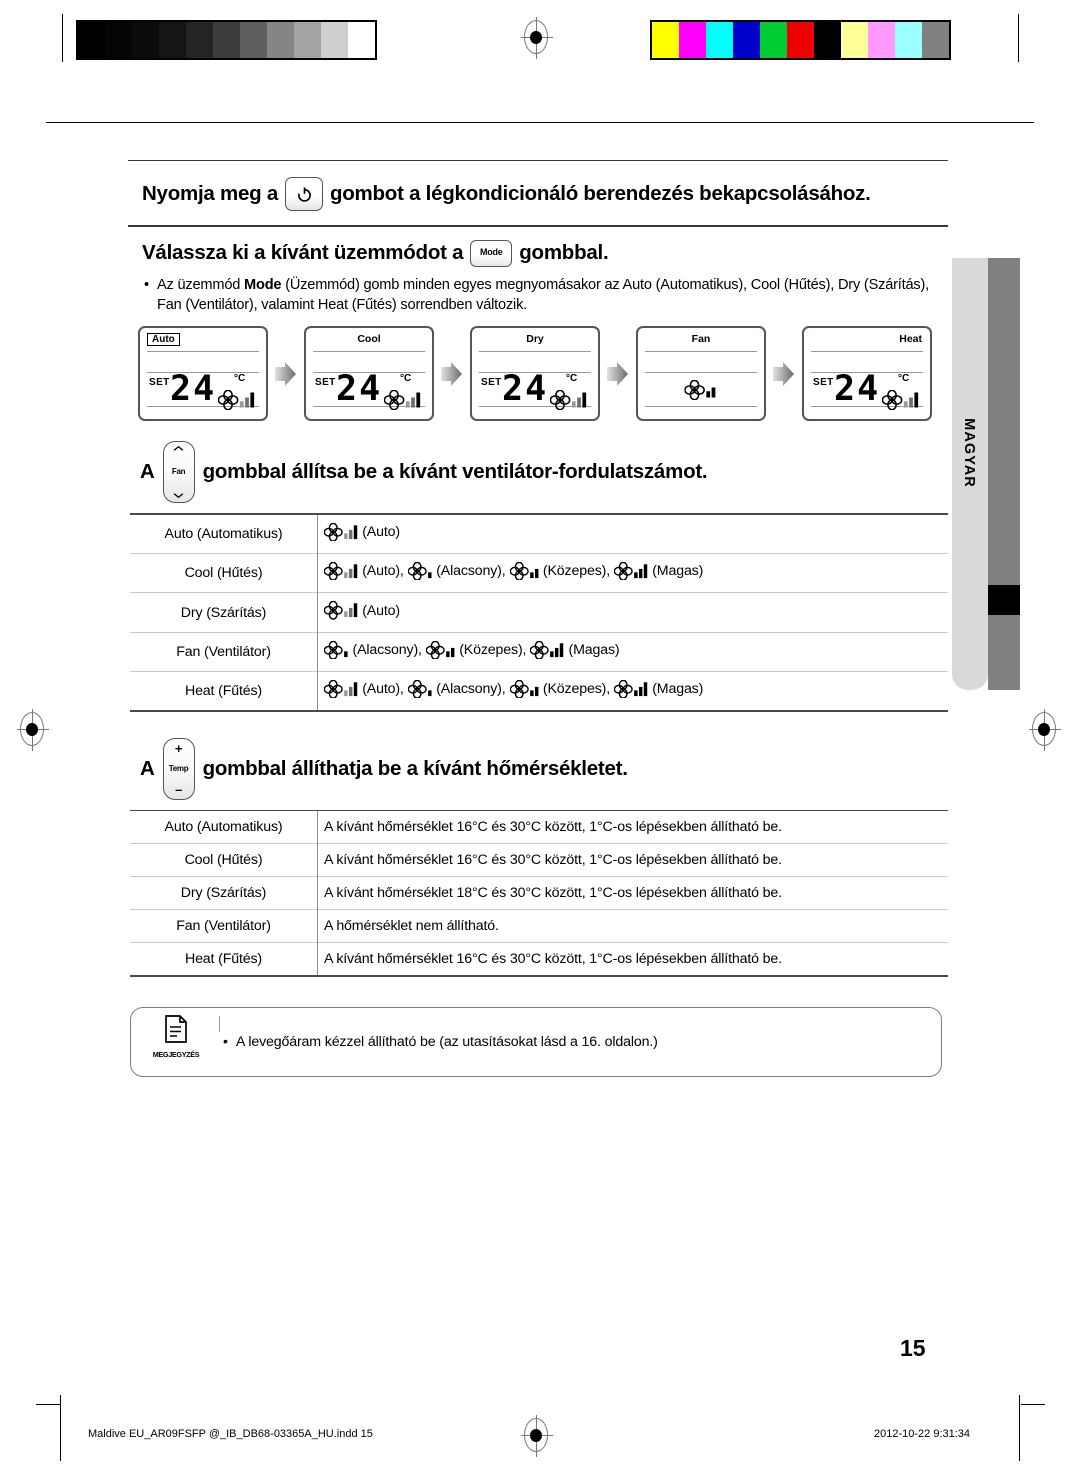  Describe the element at coordinates (147, 769) in the screenshot. I see `temp-heading-text-before: A` at that location.